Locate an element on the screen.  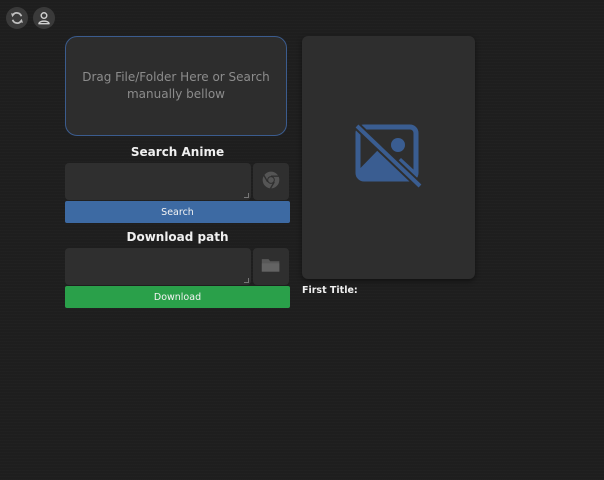
download-button: Download is located at coordinates (177, 297).